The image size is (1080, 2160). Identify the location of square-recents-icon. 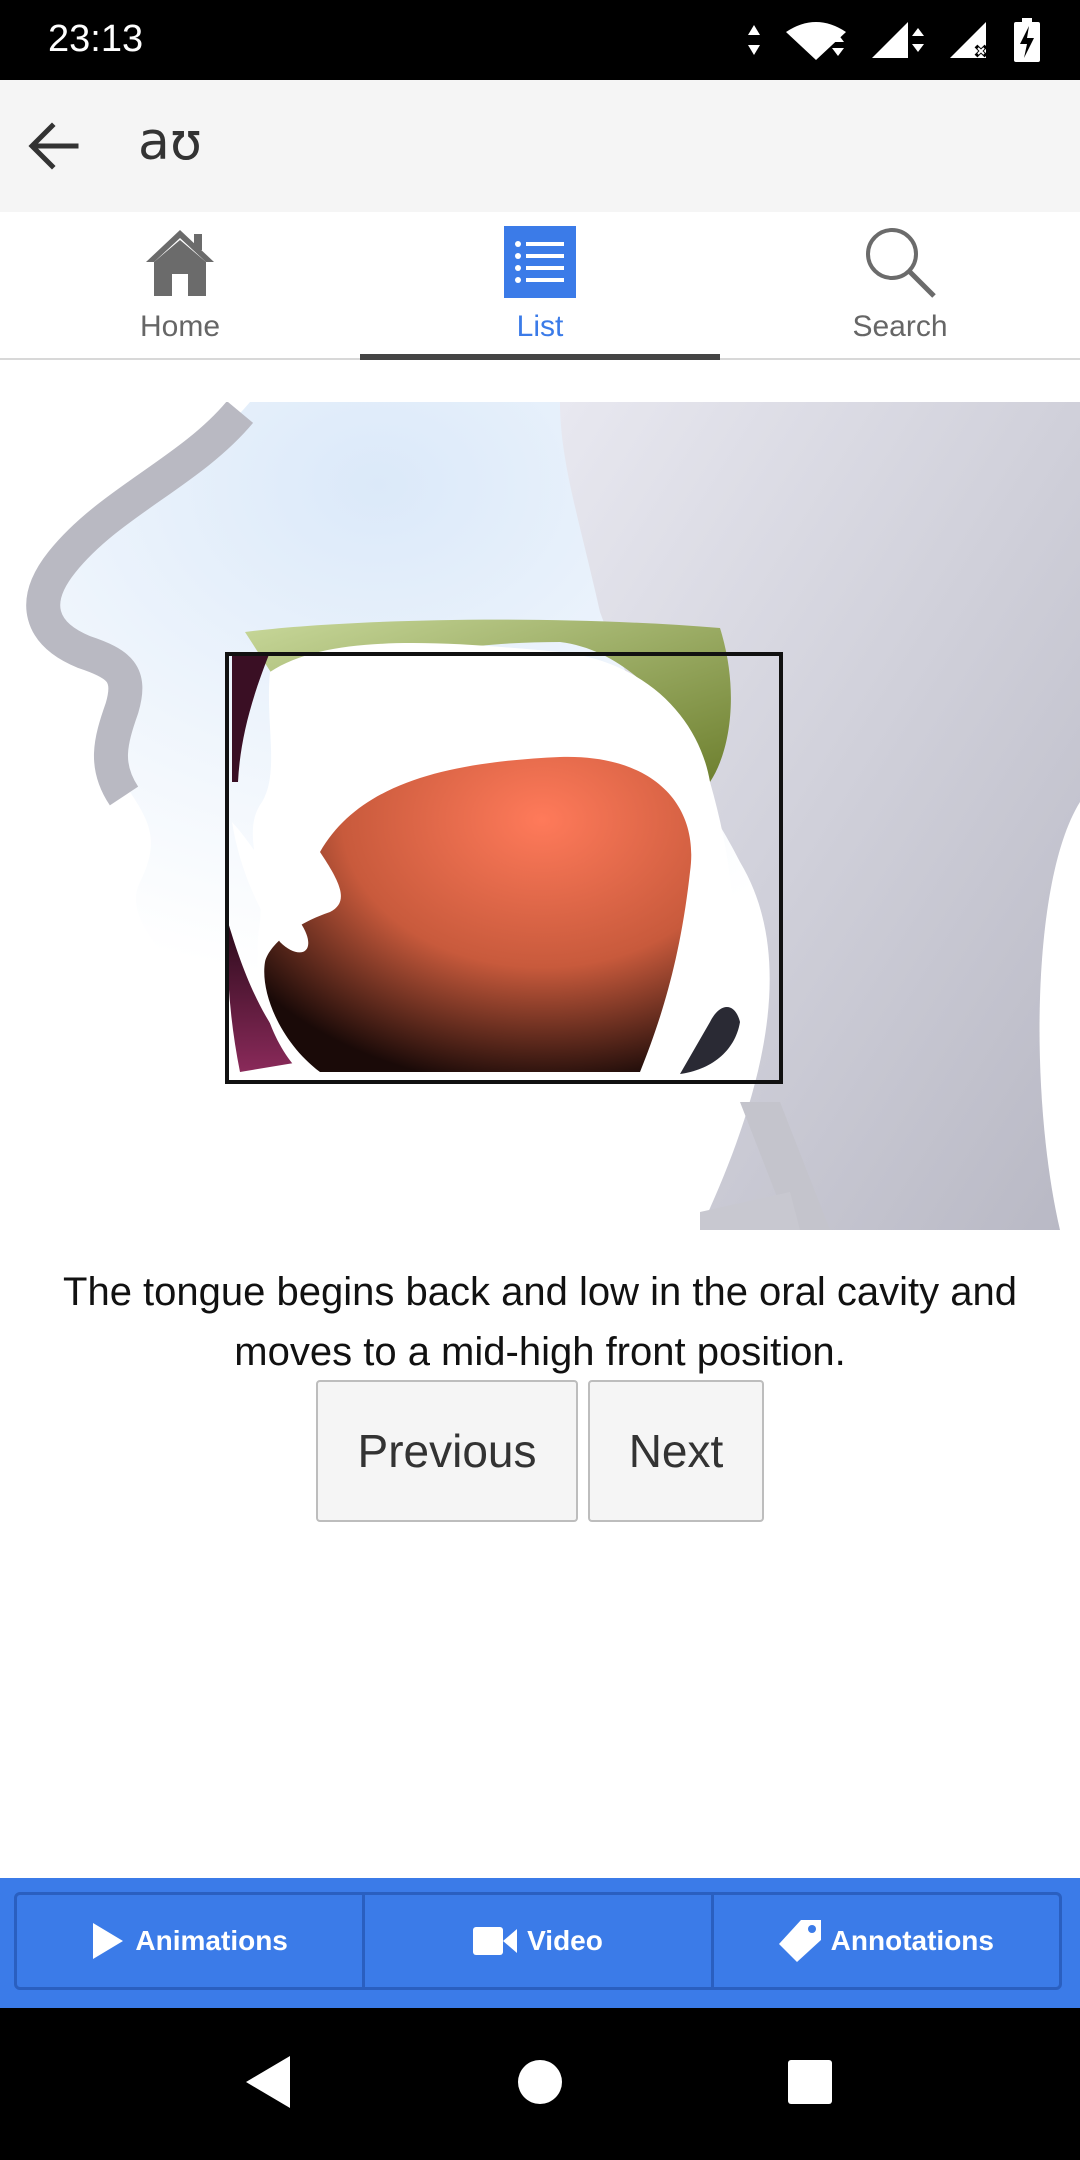
(810, 2082).